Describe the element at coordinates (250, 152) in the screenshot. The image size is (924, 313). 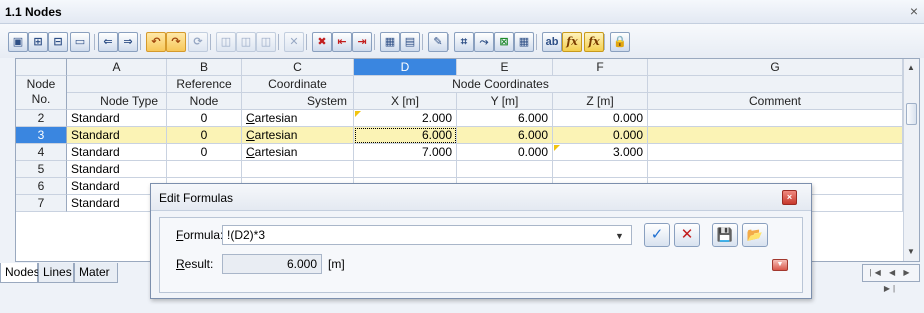
I see `coordinate-system-accelerator: C` at that location.